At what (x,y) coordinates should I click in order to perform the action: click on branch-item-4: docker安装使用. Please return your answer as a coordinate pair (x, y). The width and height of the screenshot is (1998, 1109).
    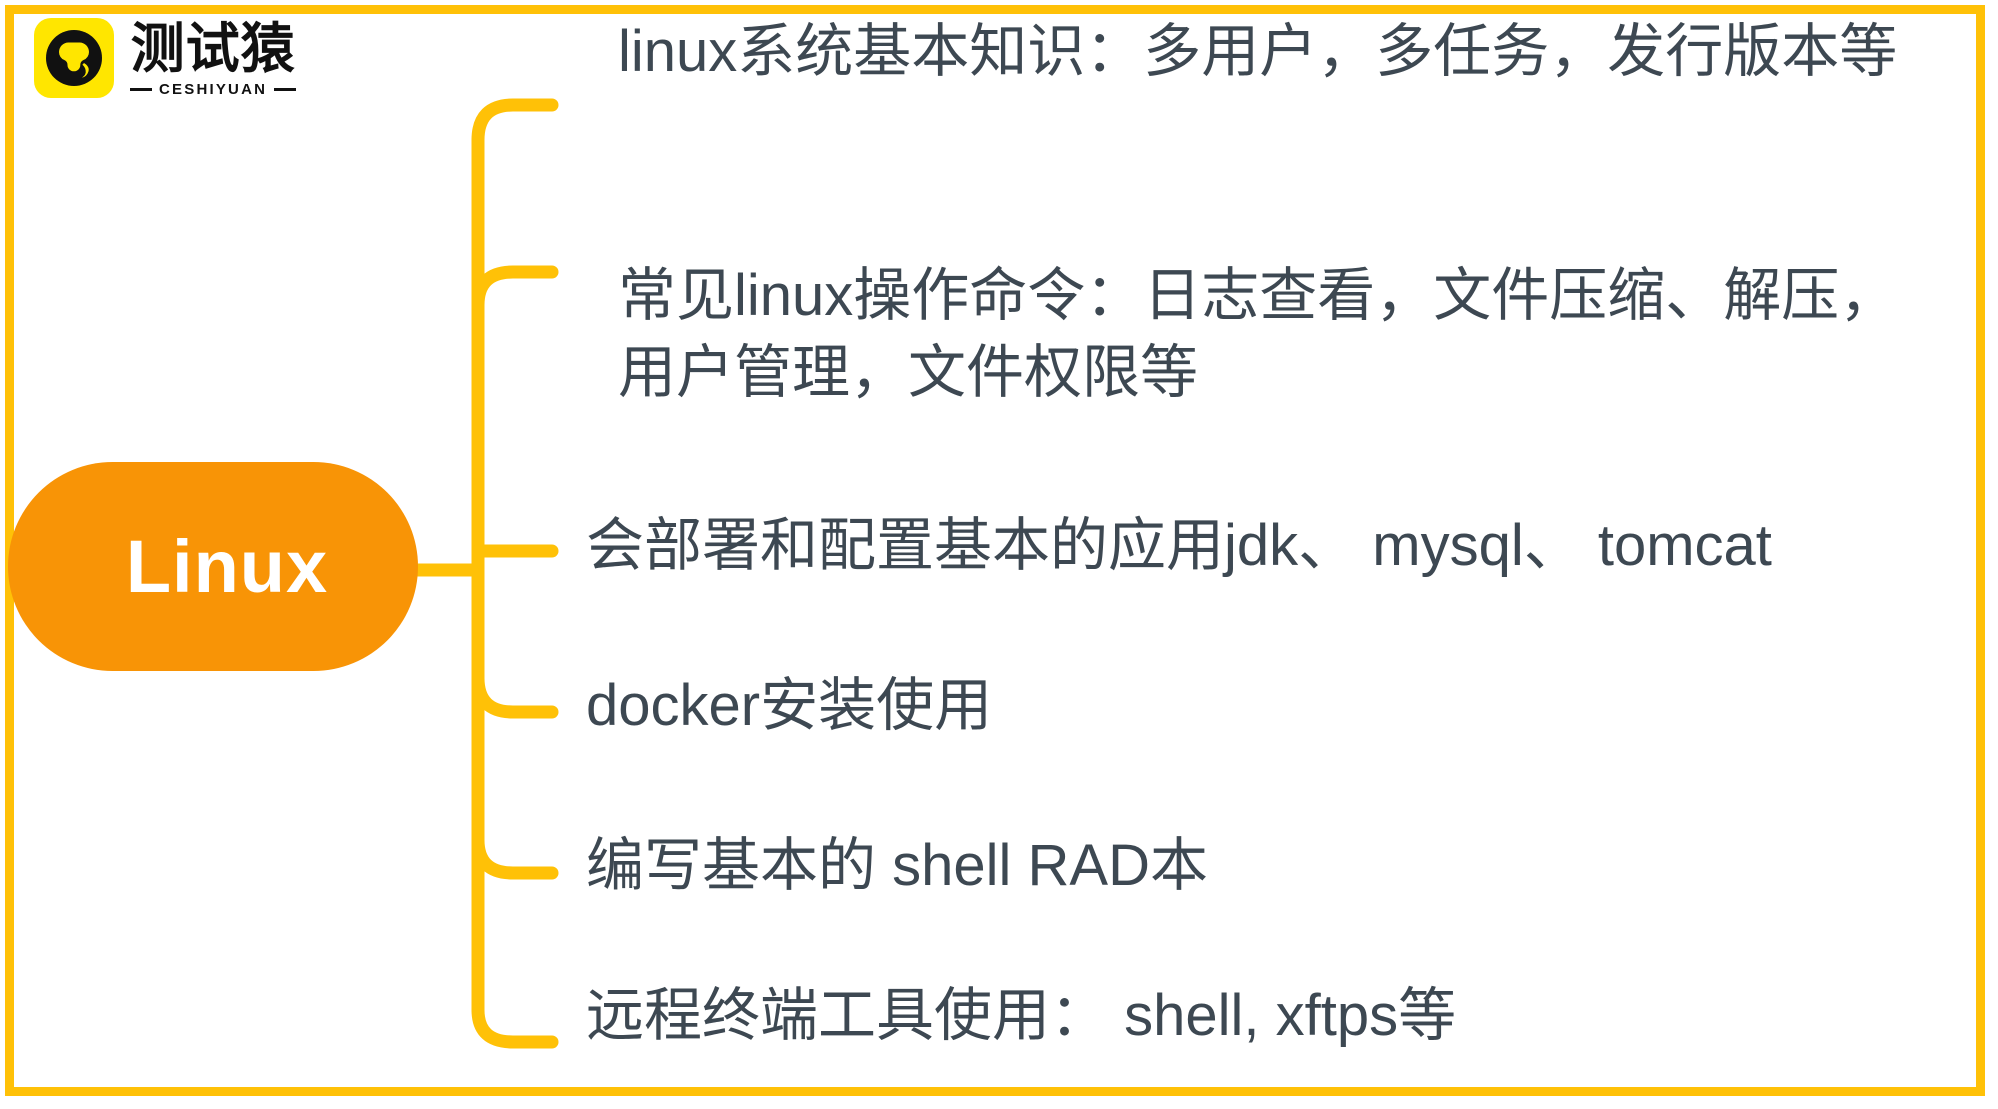
    Looking at the image, I should click on (1276, 706).